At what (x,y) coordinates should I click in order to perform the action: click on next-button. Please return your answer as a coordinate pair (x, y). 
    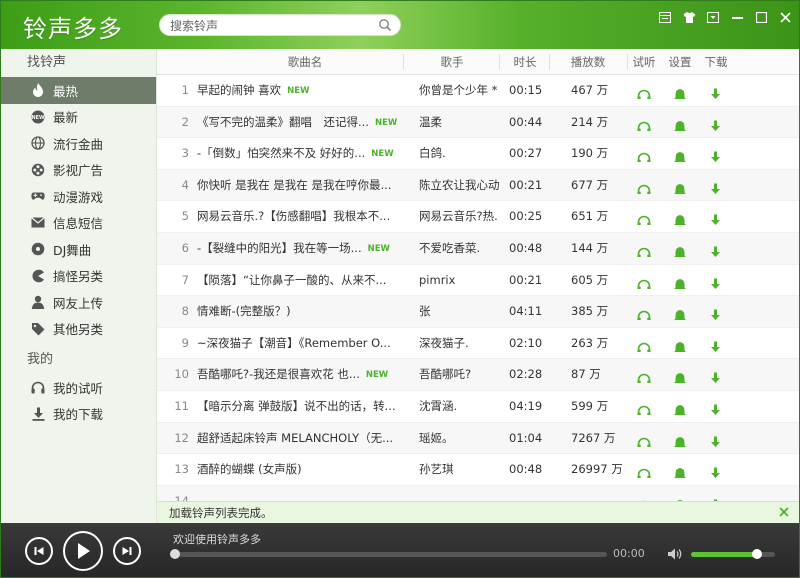
    Looking at the image, I should click on (127, 551).